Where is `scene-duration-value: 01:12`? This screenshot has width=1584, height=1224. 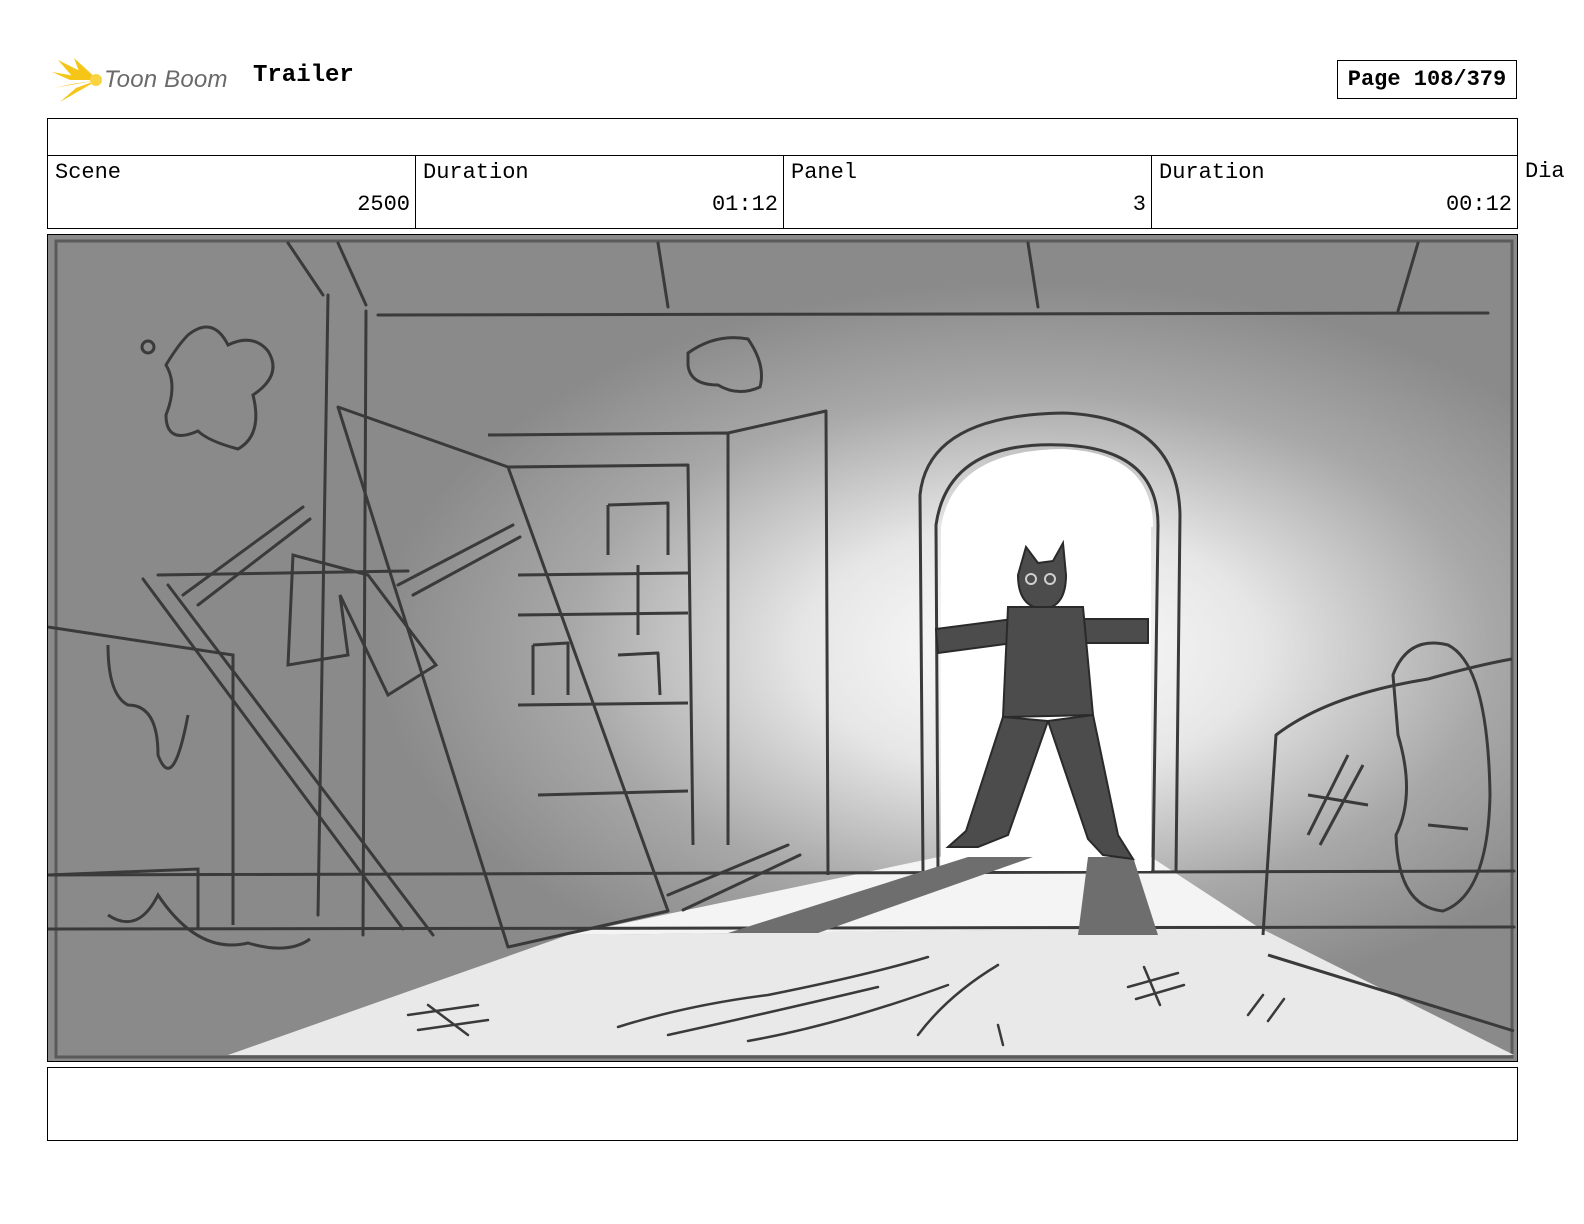 scene-duration-value: 01:12 is located at coordinates (744, 204).